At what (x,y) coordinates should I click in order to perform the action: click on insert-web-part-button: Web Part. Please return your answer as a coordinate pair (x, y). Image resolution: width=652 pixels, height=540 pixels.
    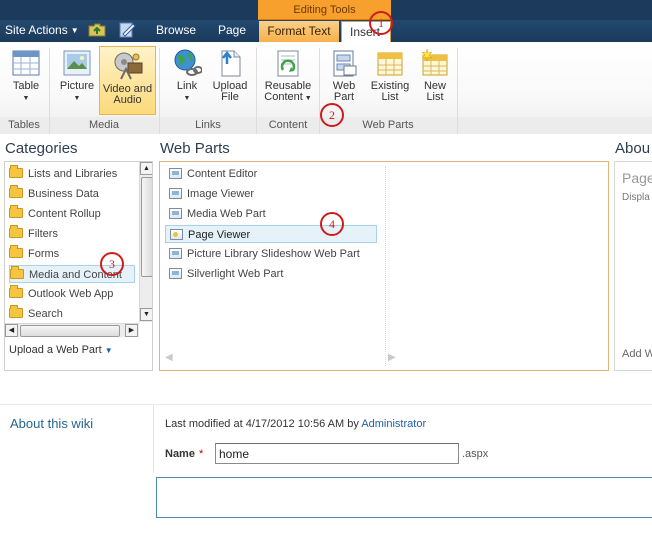
    Looking at the image, I should click on (344, 75).